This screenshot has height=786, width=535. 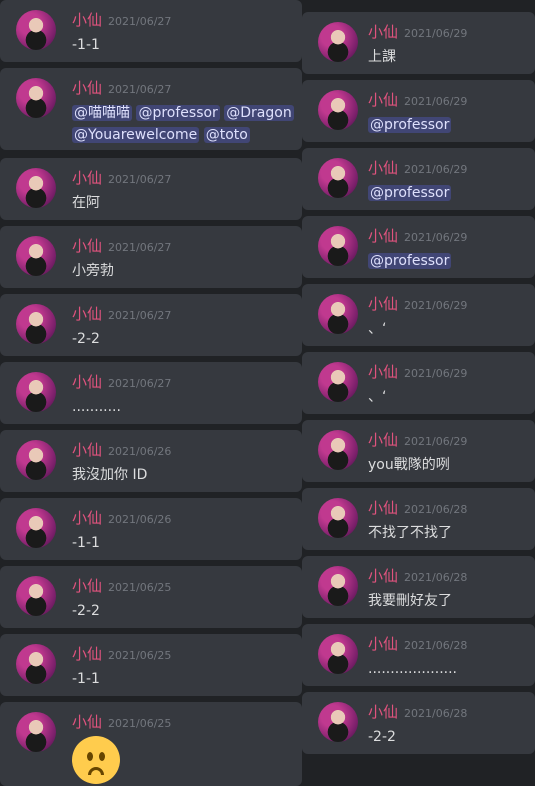 What do you see at coordinates (409, 465) in the screenshot?
I see `message-text: you戰隊的咧` at bounding box center [409, 465].